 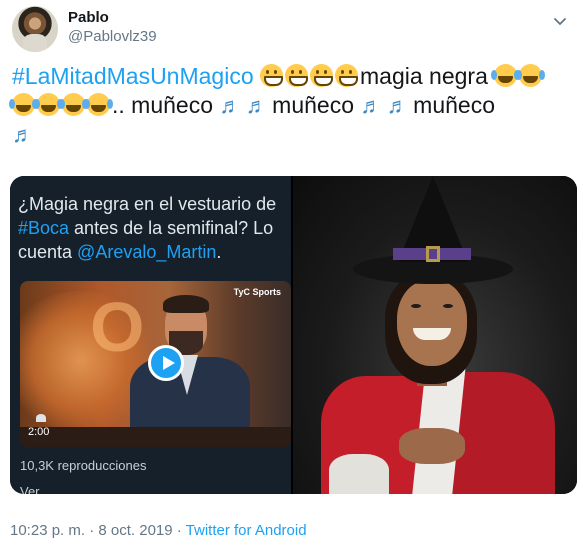 I want to click on studio-desk, so click(x=155, y=437).